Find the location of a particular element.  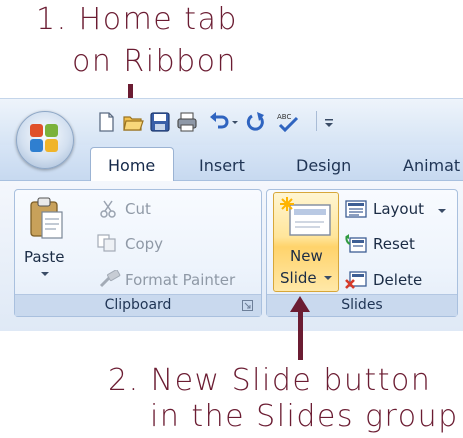

qat-separator is located at coordinates (316, 121).